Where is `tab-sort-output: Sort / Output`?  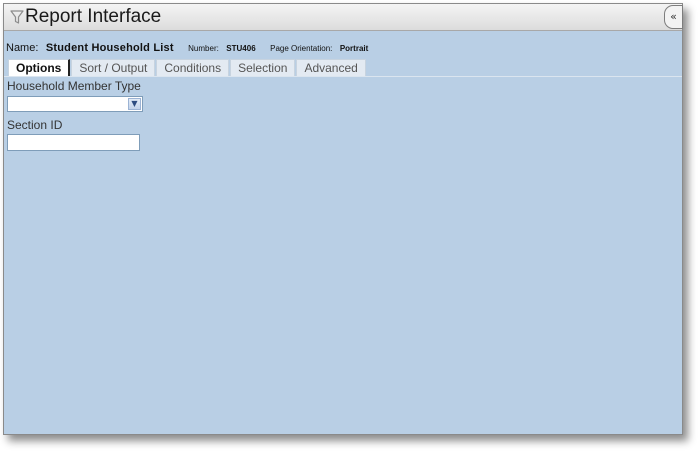
tab-sort-output: Sort / Output is located at coordinates (113, 67).